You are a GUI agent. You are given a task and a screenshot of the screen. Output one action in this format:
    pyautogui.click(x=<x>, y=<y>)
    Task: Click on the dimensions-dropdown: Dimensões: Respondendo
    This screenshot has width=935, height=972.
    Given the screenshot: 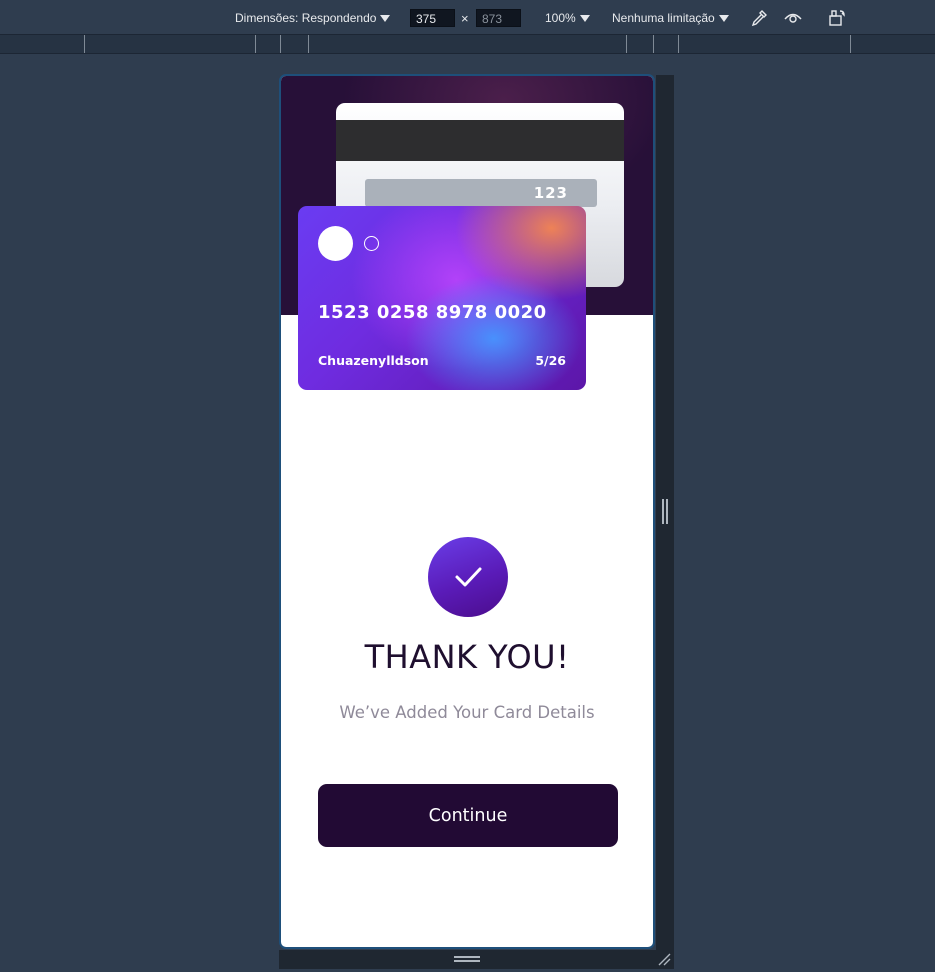 What is the action you would take?
    pyautogui.click(x=313, y=18)
    